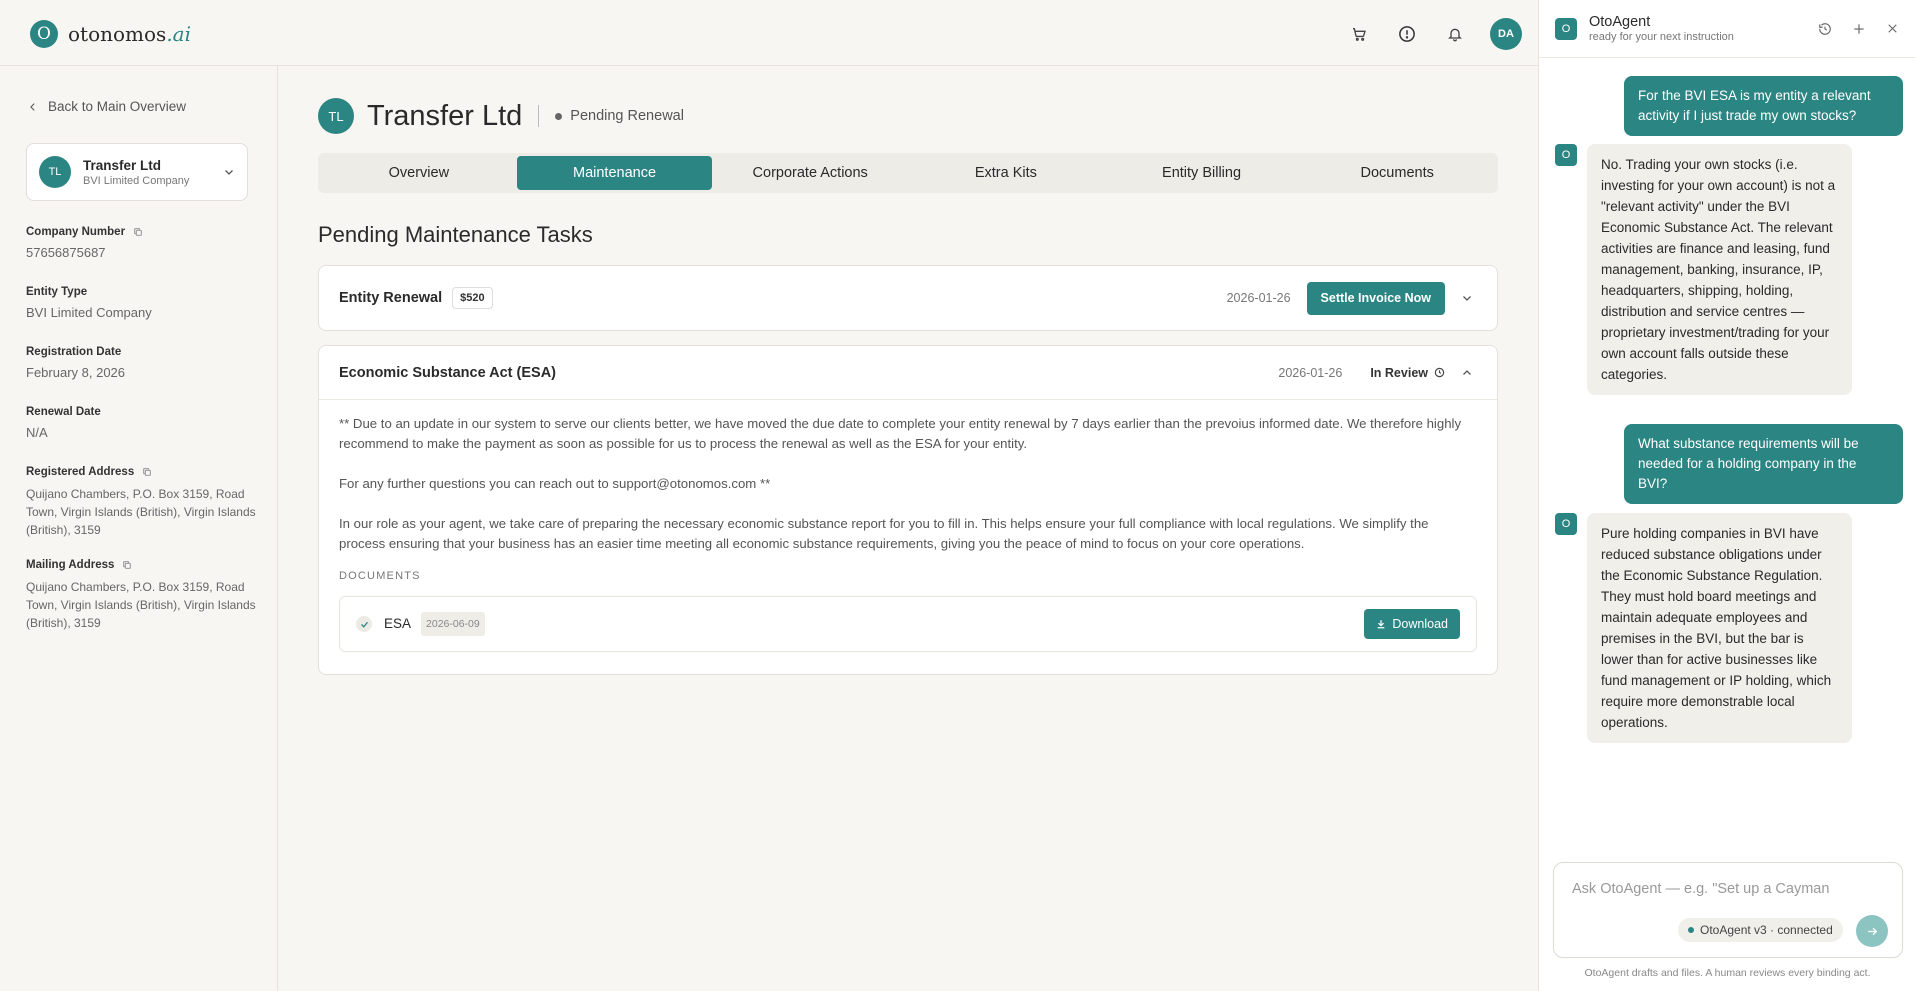 The width and height of the screenshot is (1915, 991). Describe the element at coordinates (1620, 22) in the screenshot. I see `chat-title: OtoAgent` at that location.